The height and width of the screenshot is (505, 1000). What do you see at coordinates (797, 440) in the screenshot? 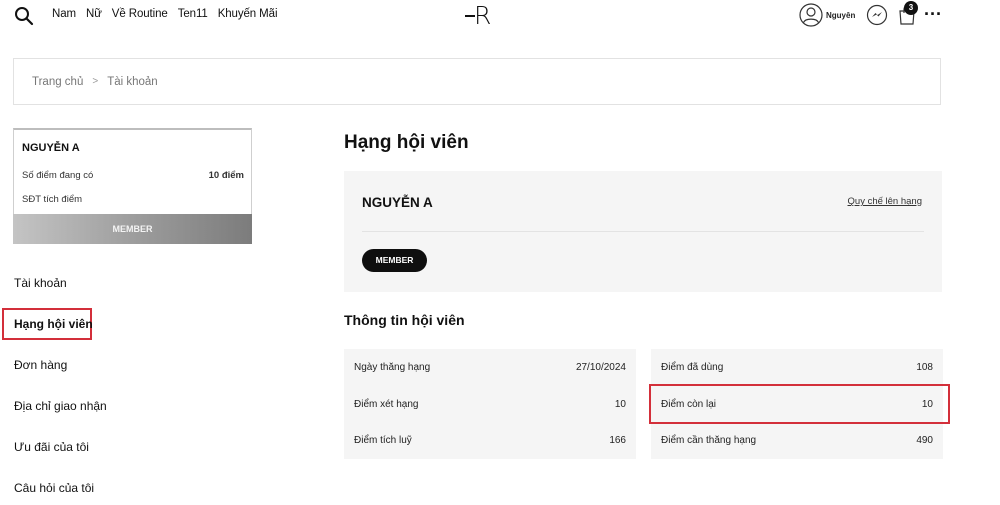
I see `info-row-points-to-upgrade: Điểm cần thăng hạng 490` at bounding box center [797, 440].